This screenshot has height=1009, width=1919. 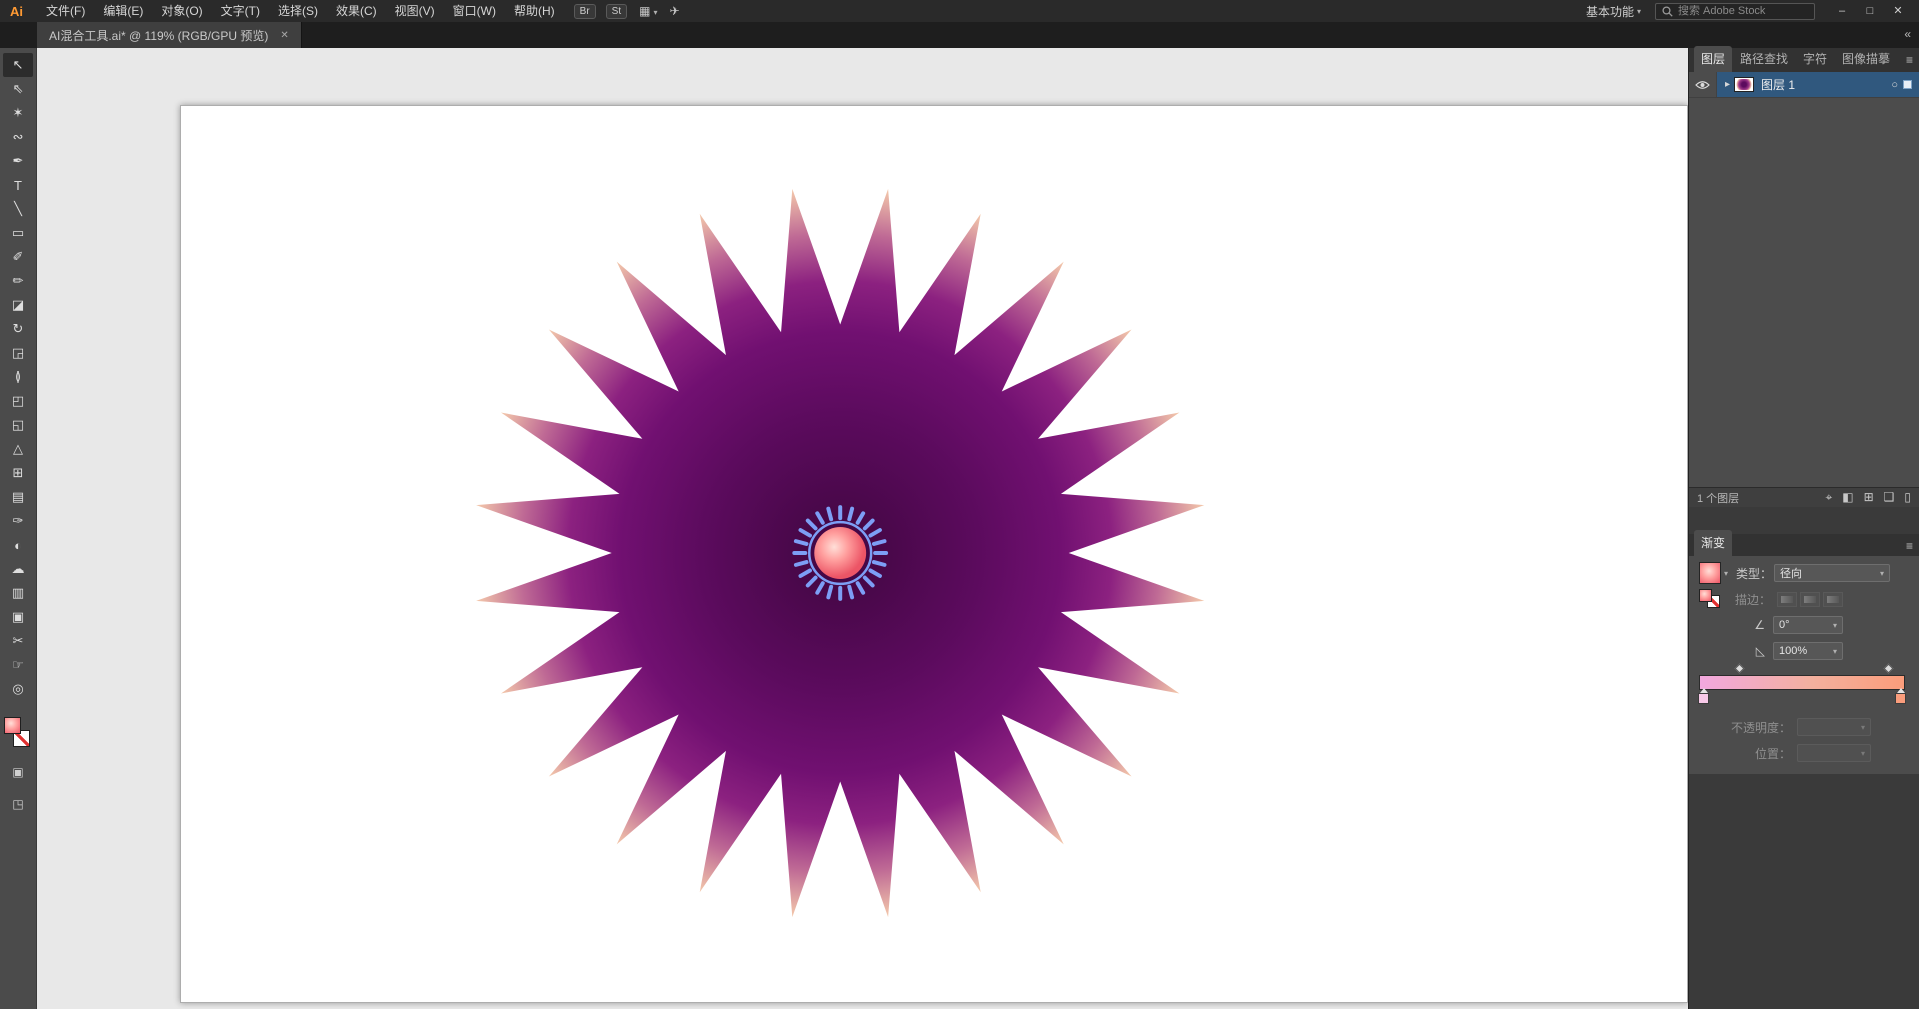 I want to click on stroke-gradient-along-icon, so click(x=1810, y=599).